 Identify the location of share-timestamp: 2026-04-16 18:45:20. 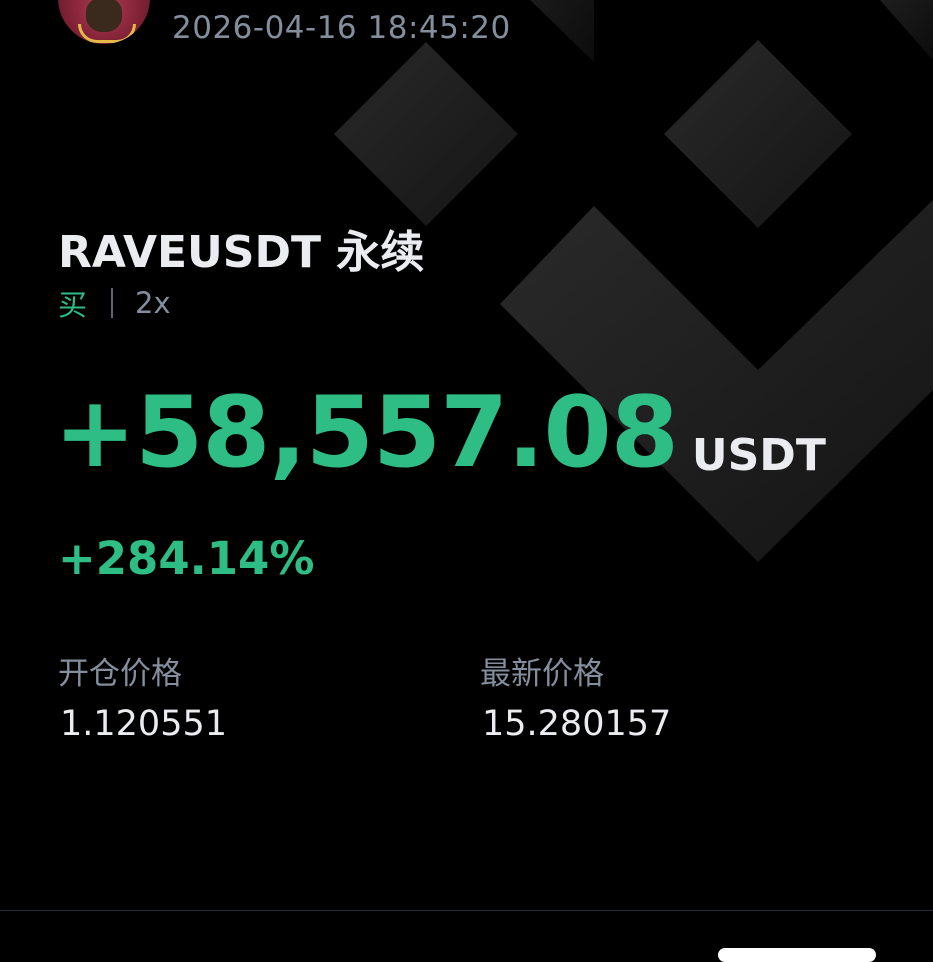
(341, 28).